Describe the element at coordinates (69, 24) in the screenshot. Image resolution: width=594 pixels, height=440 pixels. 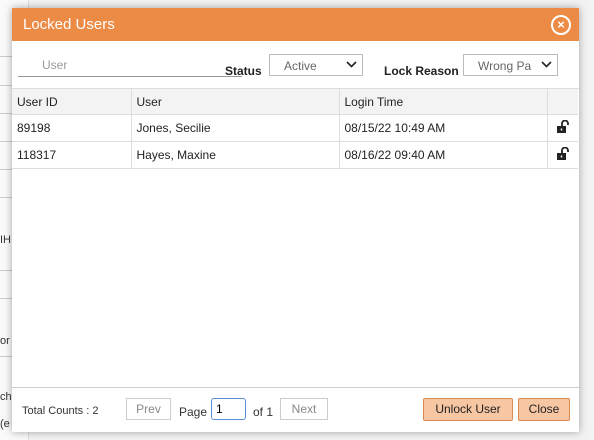
I see `dialog-title: Locked Users` at that location.